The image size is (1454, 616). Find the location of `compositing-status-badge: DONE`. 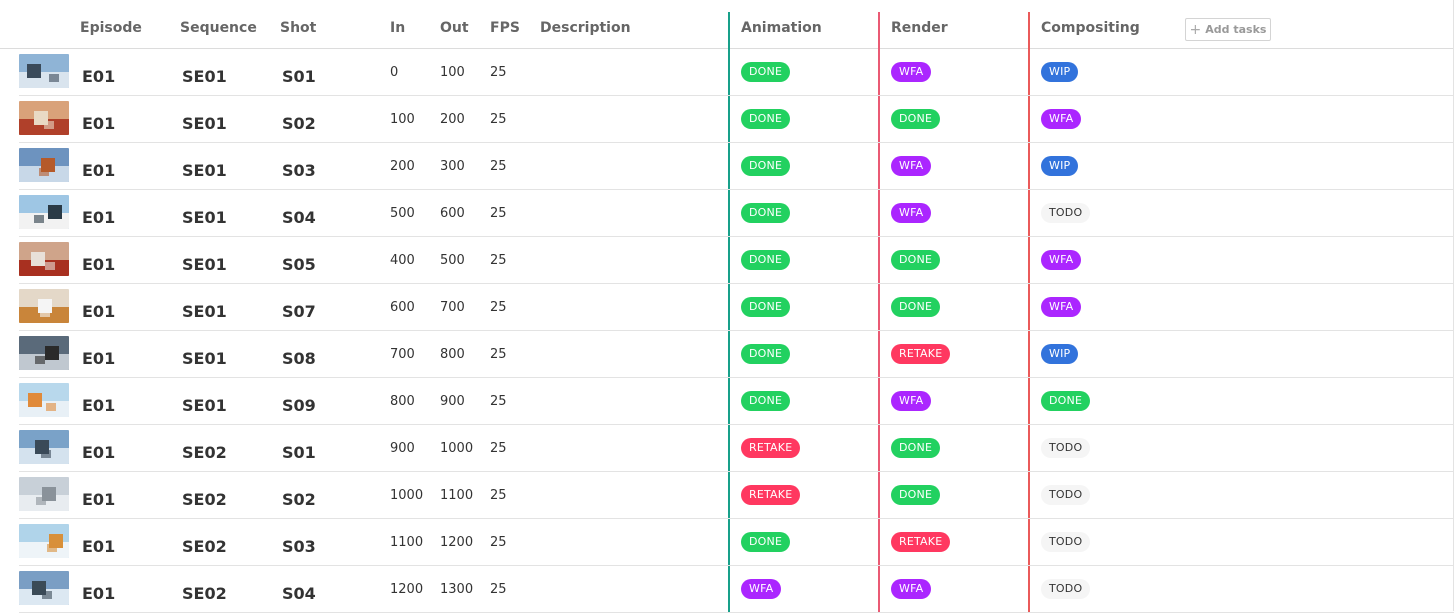

compositing-status-badge: DONE is located at coordinates (1066, 401).